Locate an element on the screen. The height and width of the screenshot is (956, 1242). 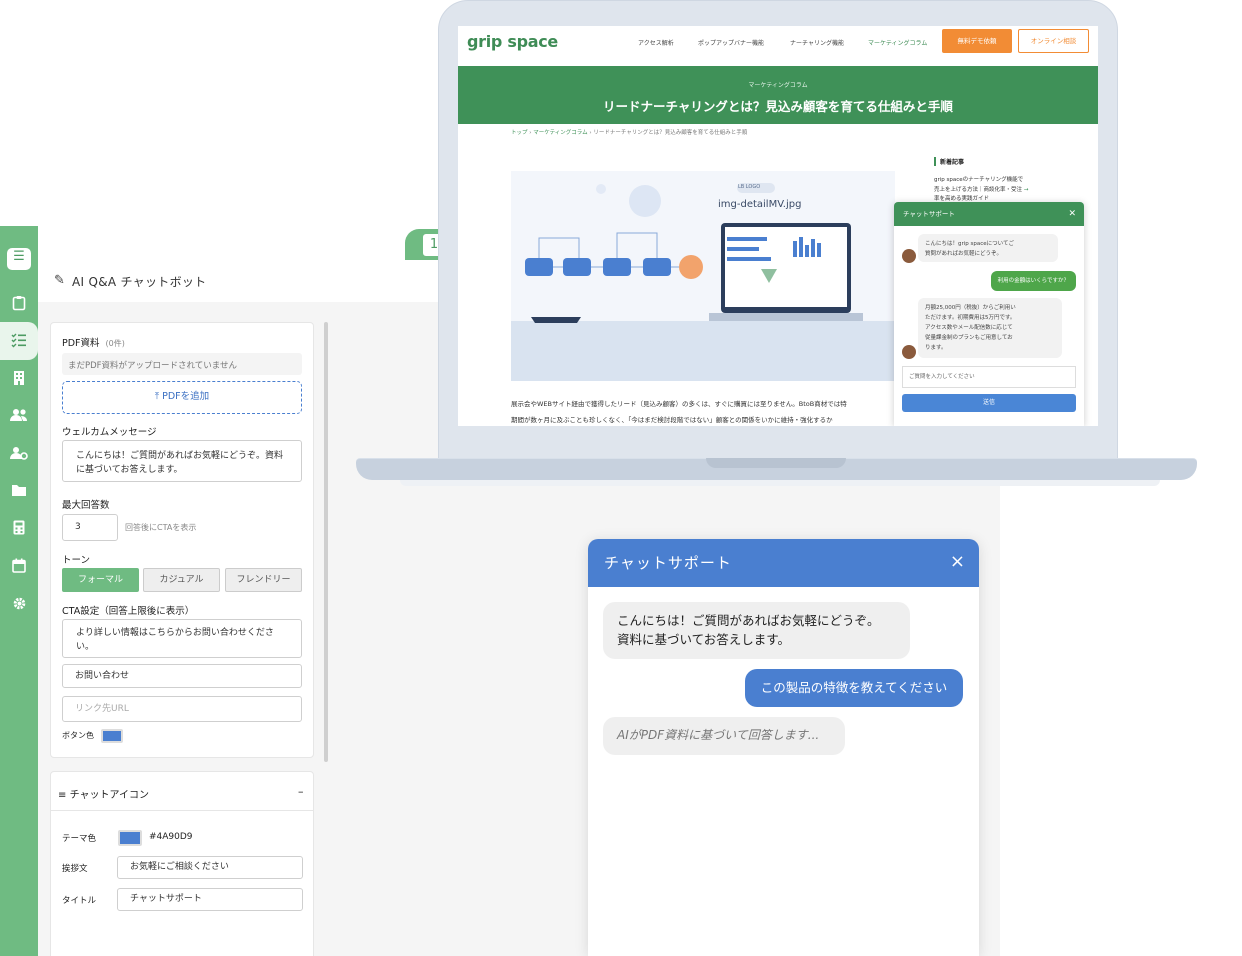
editor-title-bar: ✎ AI Q&A チャットボット is located at coordinates (238, 281).